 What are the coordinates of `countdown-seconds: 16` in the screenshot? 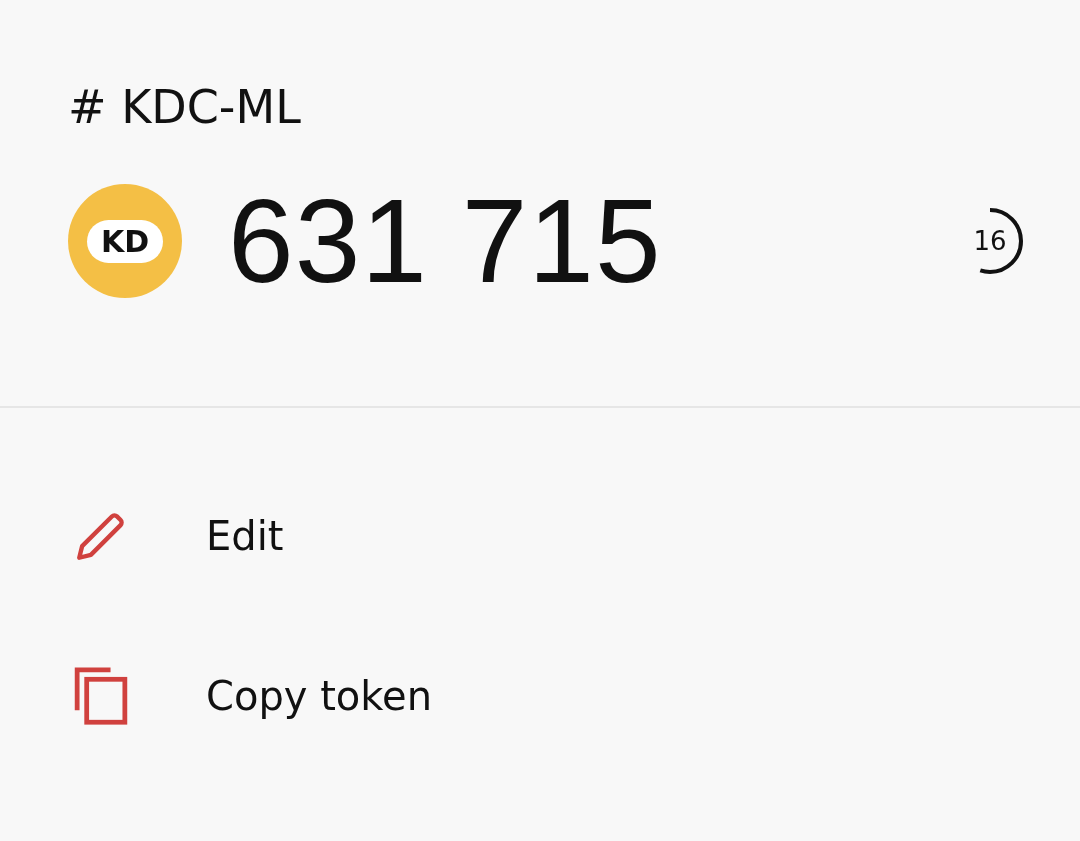 It's located at (990, 241).